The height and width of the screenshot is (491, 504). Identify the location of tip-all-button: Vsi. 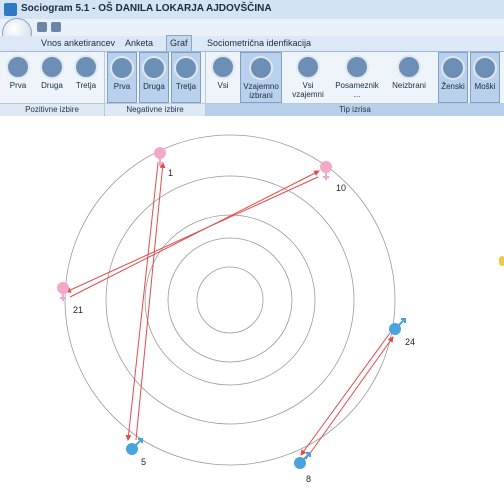
(223, 77).